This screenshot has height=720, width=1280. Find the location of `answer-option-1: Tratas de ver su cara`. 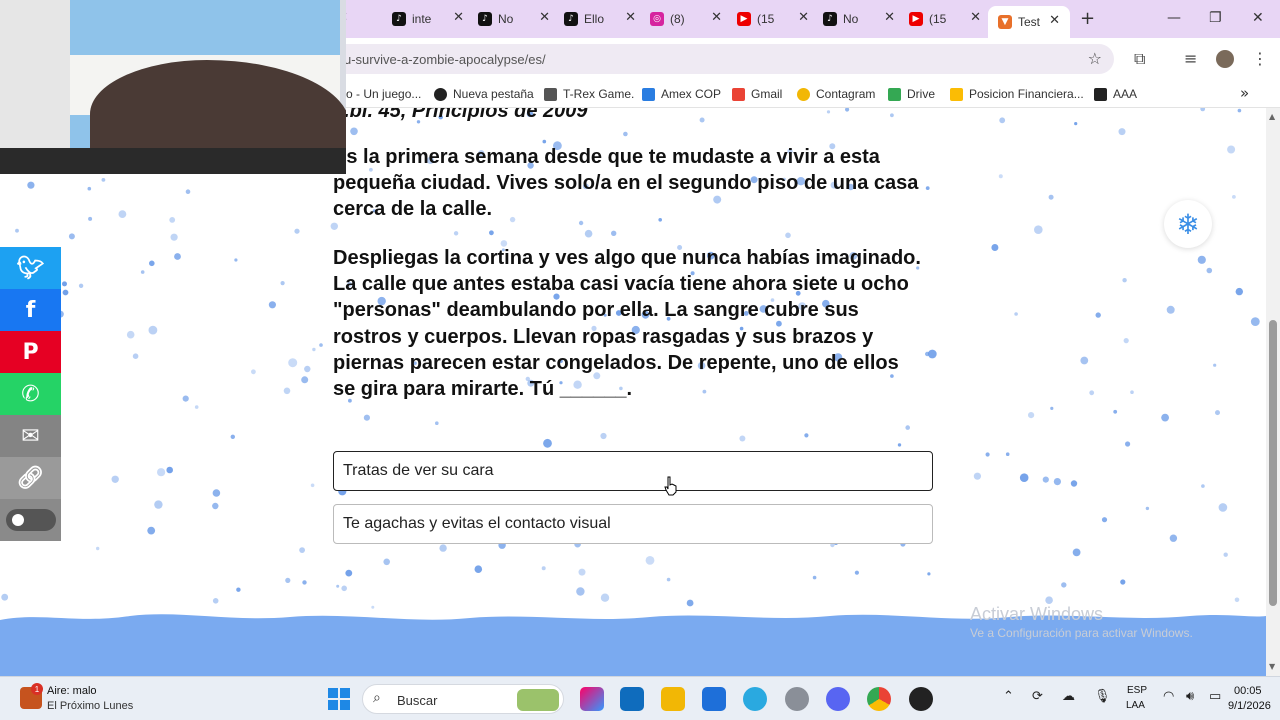

answer-option-1: Tratas de ver su cara is located at coordinates (633, 471).